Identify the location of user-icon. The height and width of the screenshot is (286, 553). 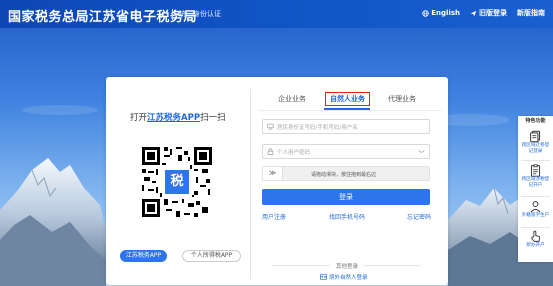
(535, 207).